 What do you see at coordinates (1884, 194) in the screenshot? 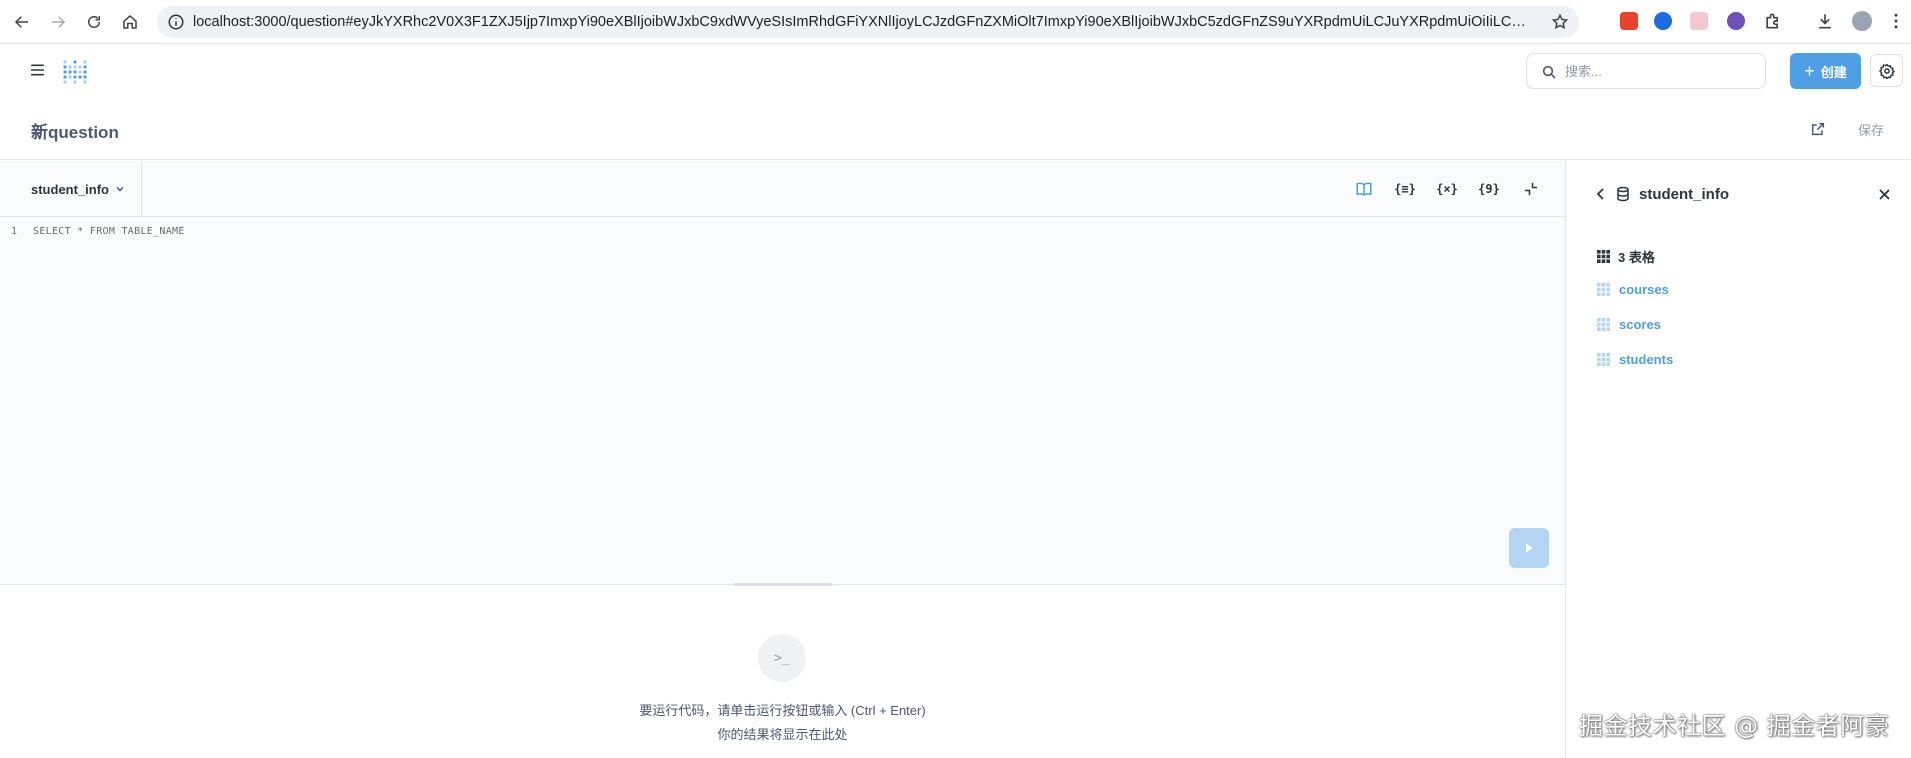
I see `close-icon` at bounding box center [1884, 194].